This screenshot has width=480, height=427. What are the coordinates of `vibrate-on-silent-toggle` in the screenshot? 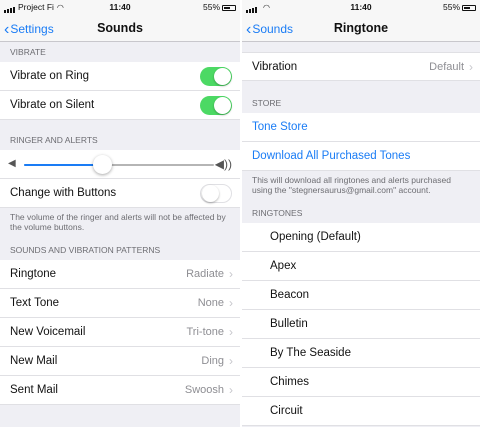 It's located at (216, 105).